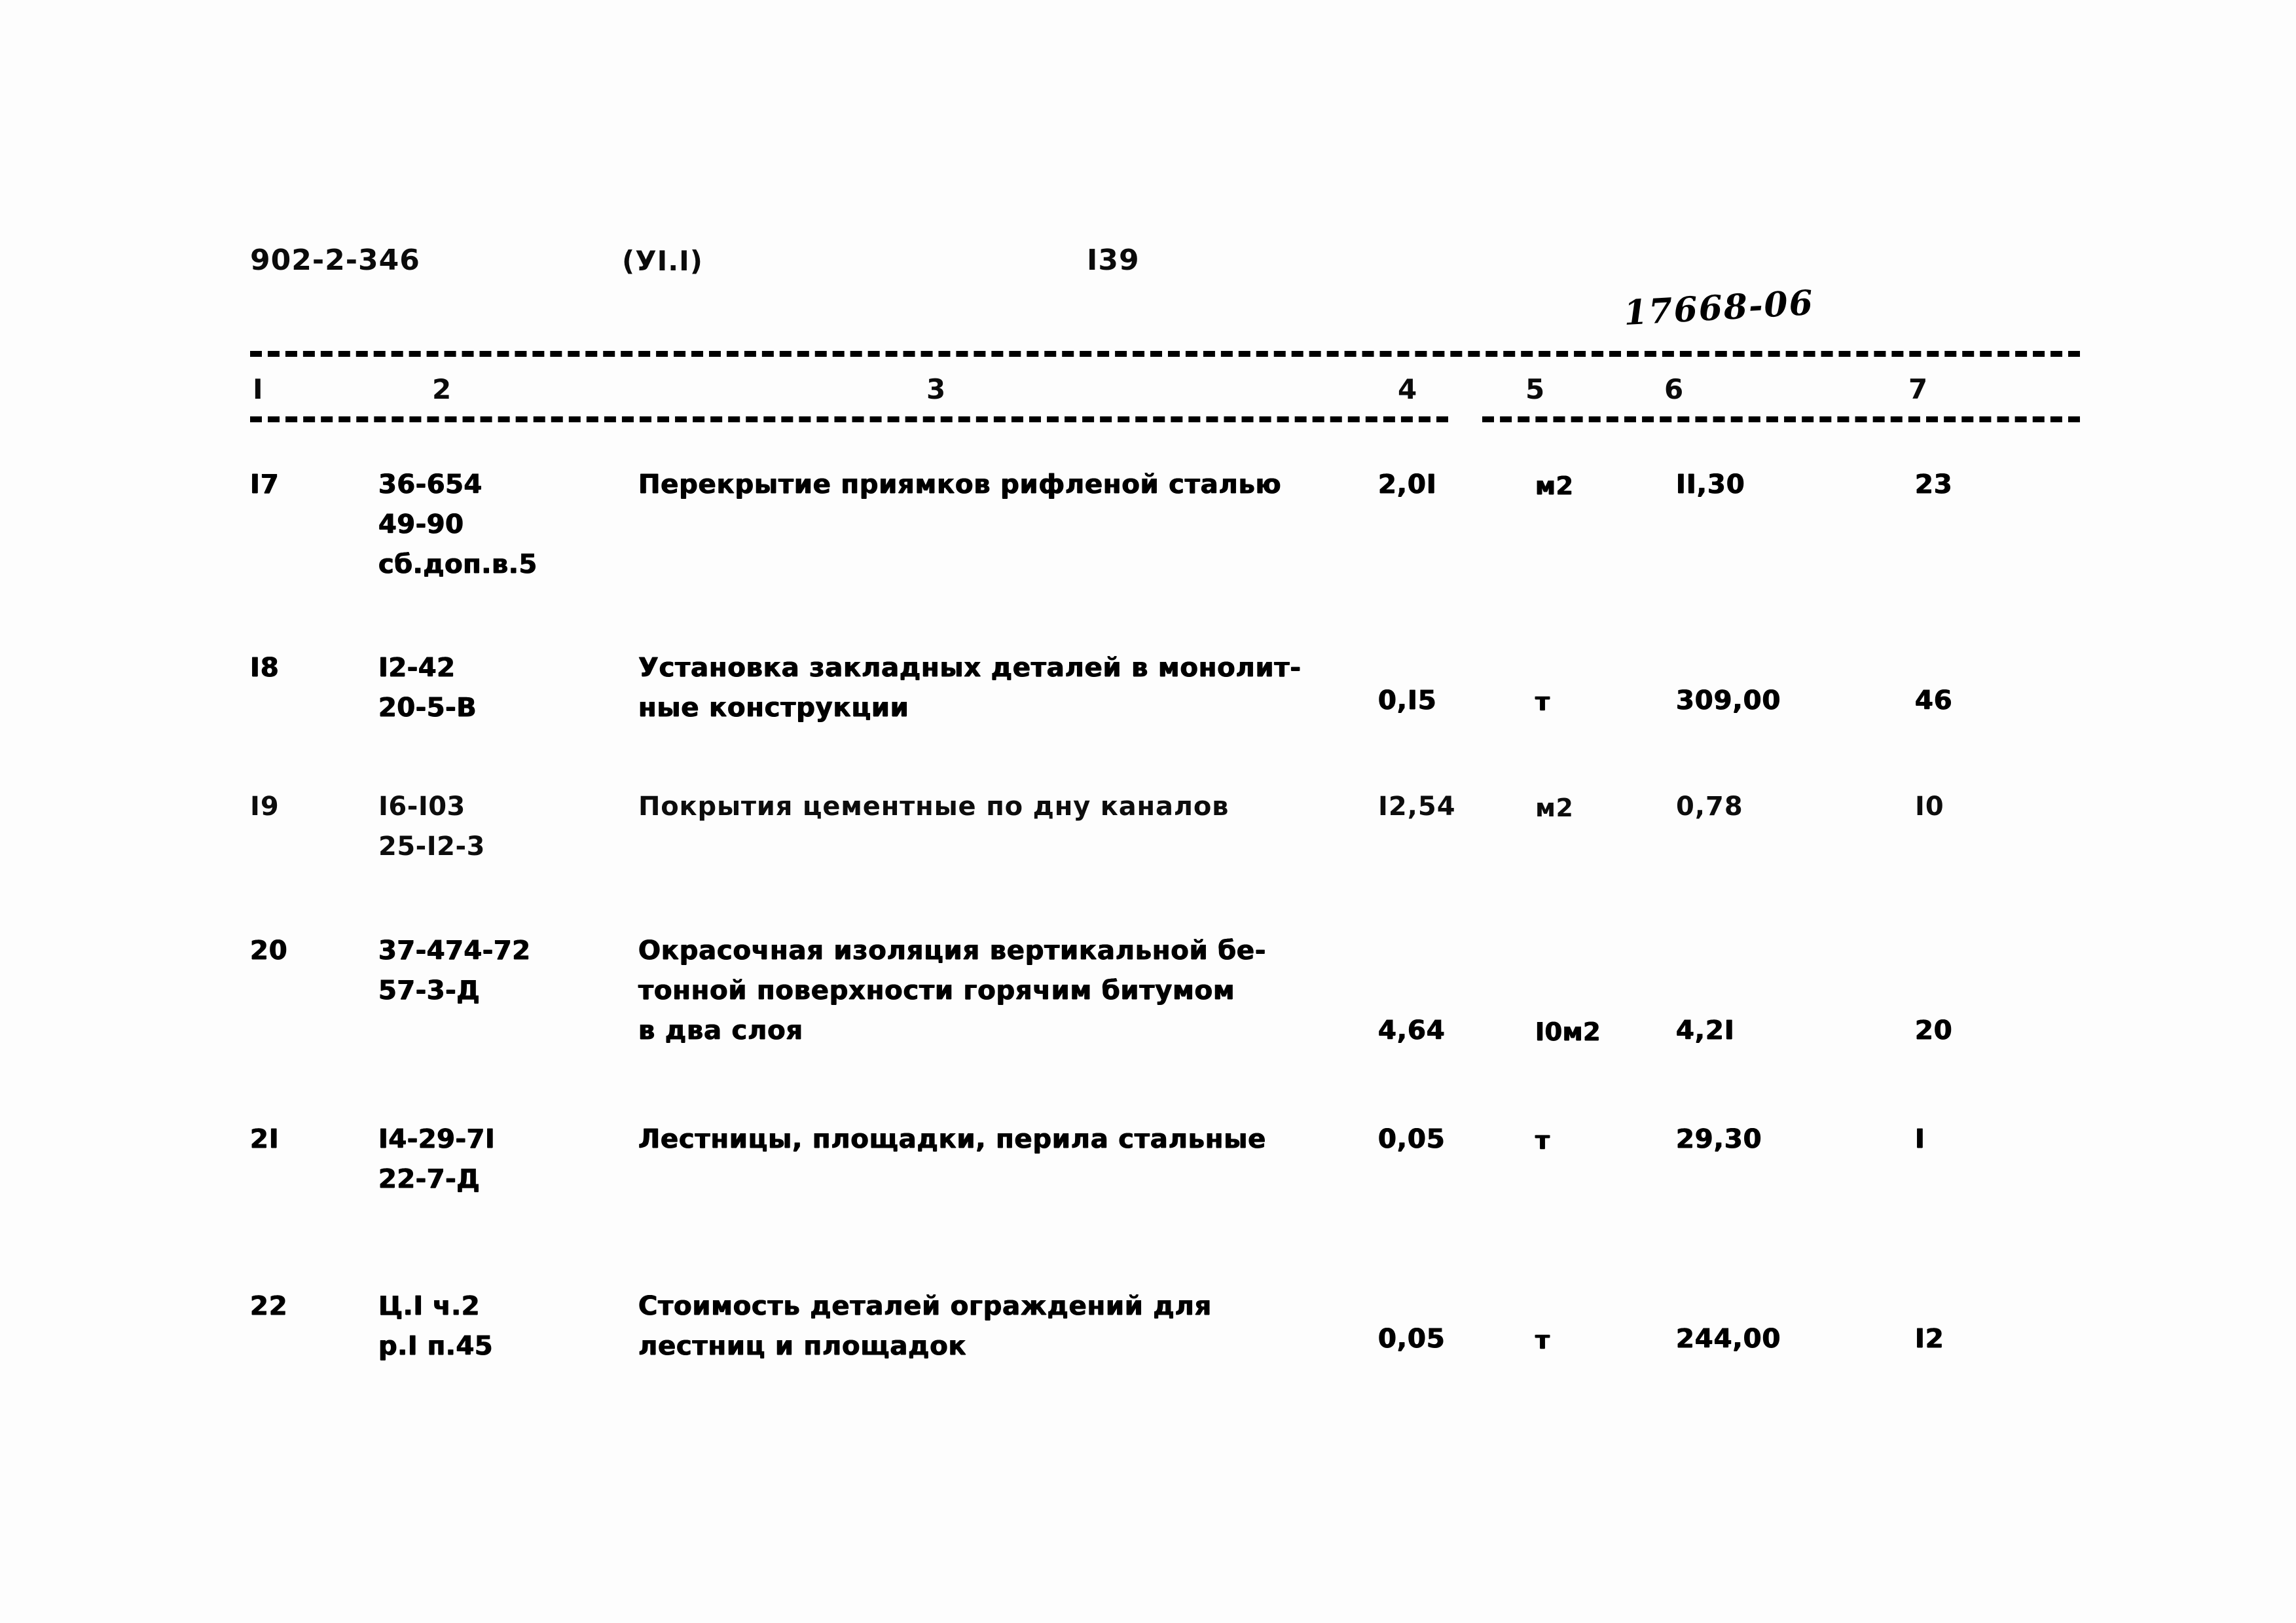  Describe the element at coordinates (454, 971) in the screenshot. I see `row-code: 37-474-72 57-3-Д` at that location.